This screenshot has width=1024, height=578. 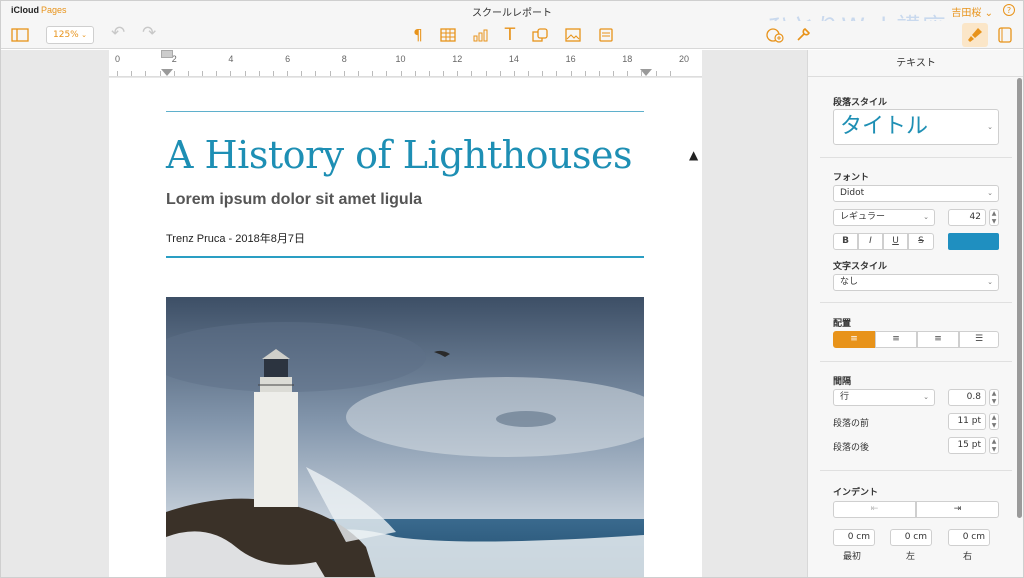 I want to click on align-left-button: ≡, so click(x=854, y=339).